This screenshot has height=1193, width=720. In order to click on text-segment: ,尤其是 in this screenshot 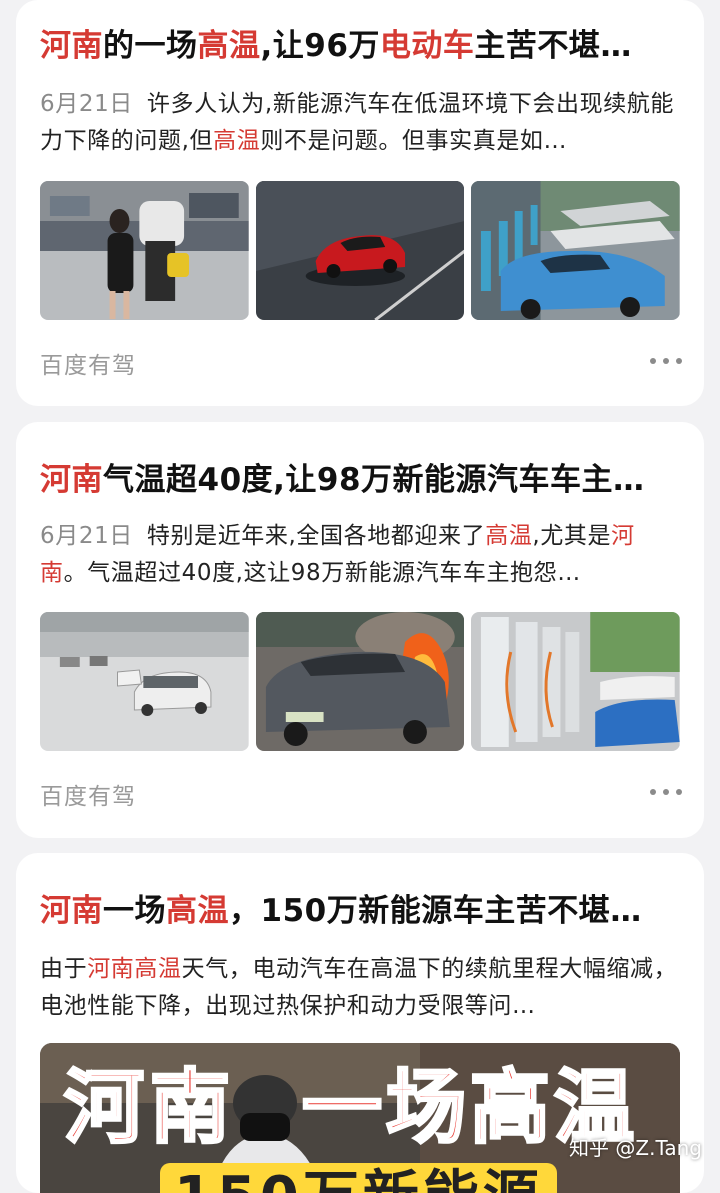, I will do `click(572, 536)`.